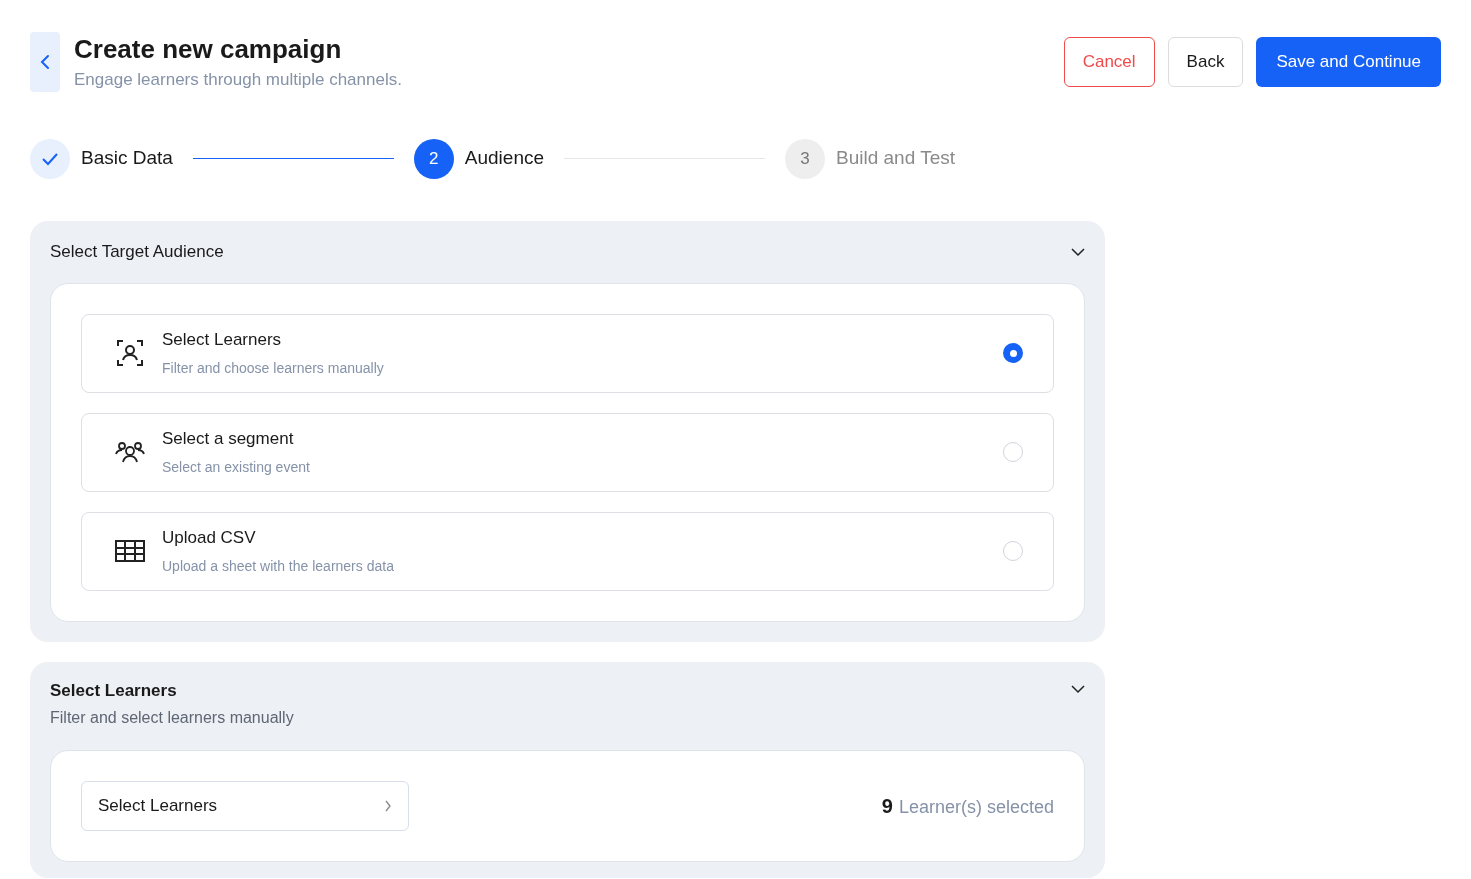 The image size is (1471, 879). Describe the element at coordinates (805, 158) in the screenshot. I see `step-number: 3` at that location.